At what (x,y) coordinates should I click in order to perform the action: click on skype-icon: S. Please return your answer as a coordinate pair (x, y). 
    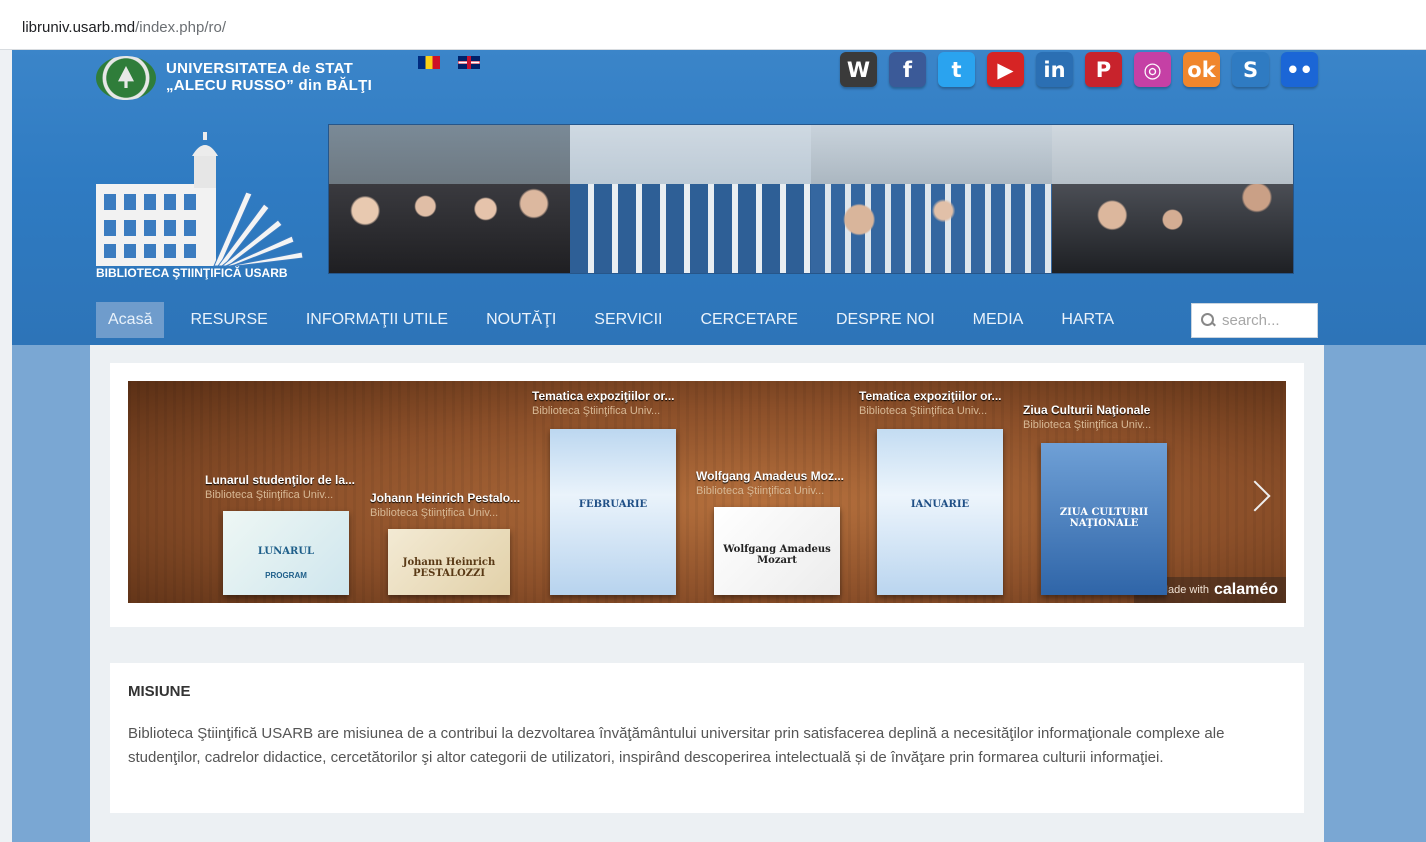
    Looking at the image, I should click on (1250, 69).